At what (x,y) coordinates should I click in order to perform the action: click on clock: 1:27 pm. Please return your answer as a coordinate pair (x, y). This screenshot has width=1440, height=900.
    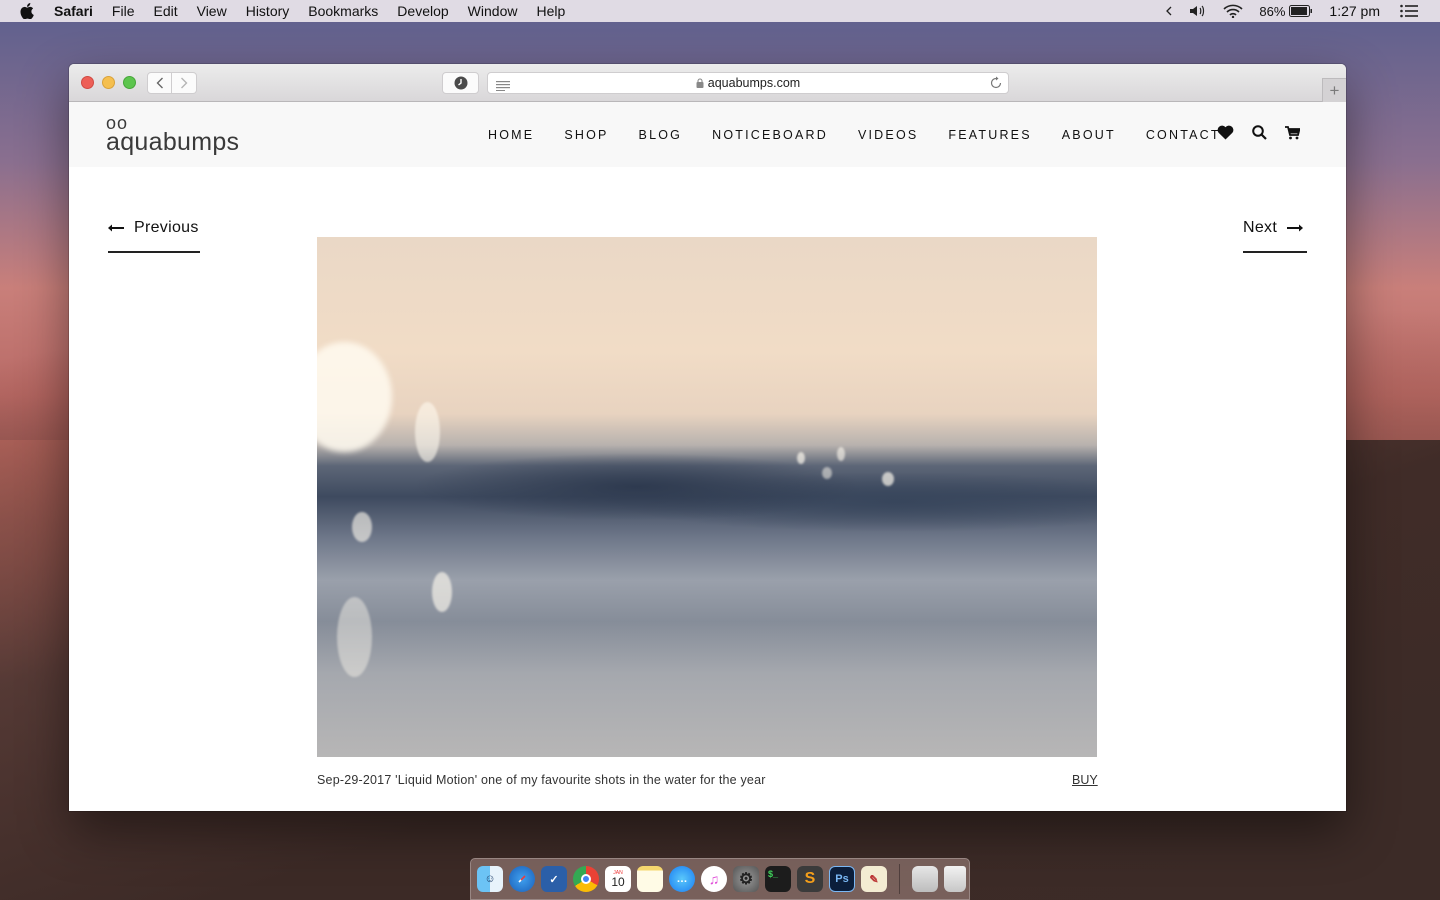
    Looking at the image, I should click on (1354, 11).